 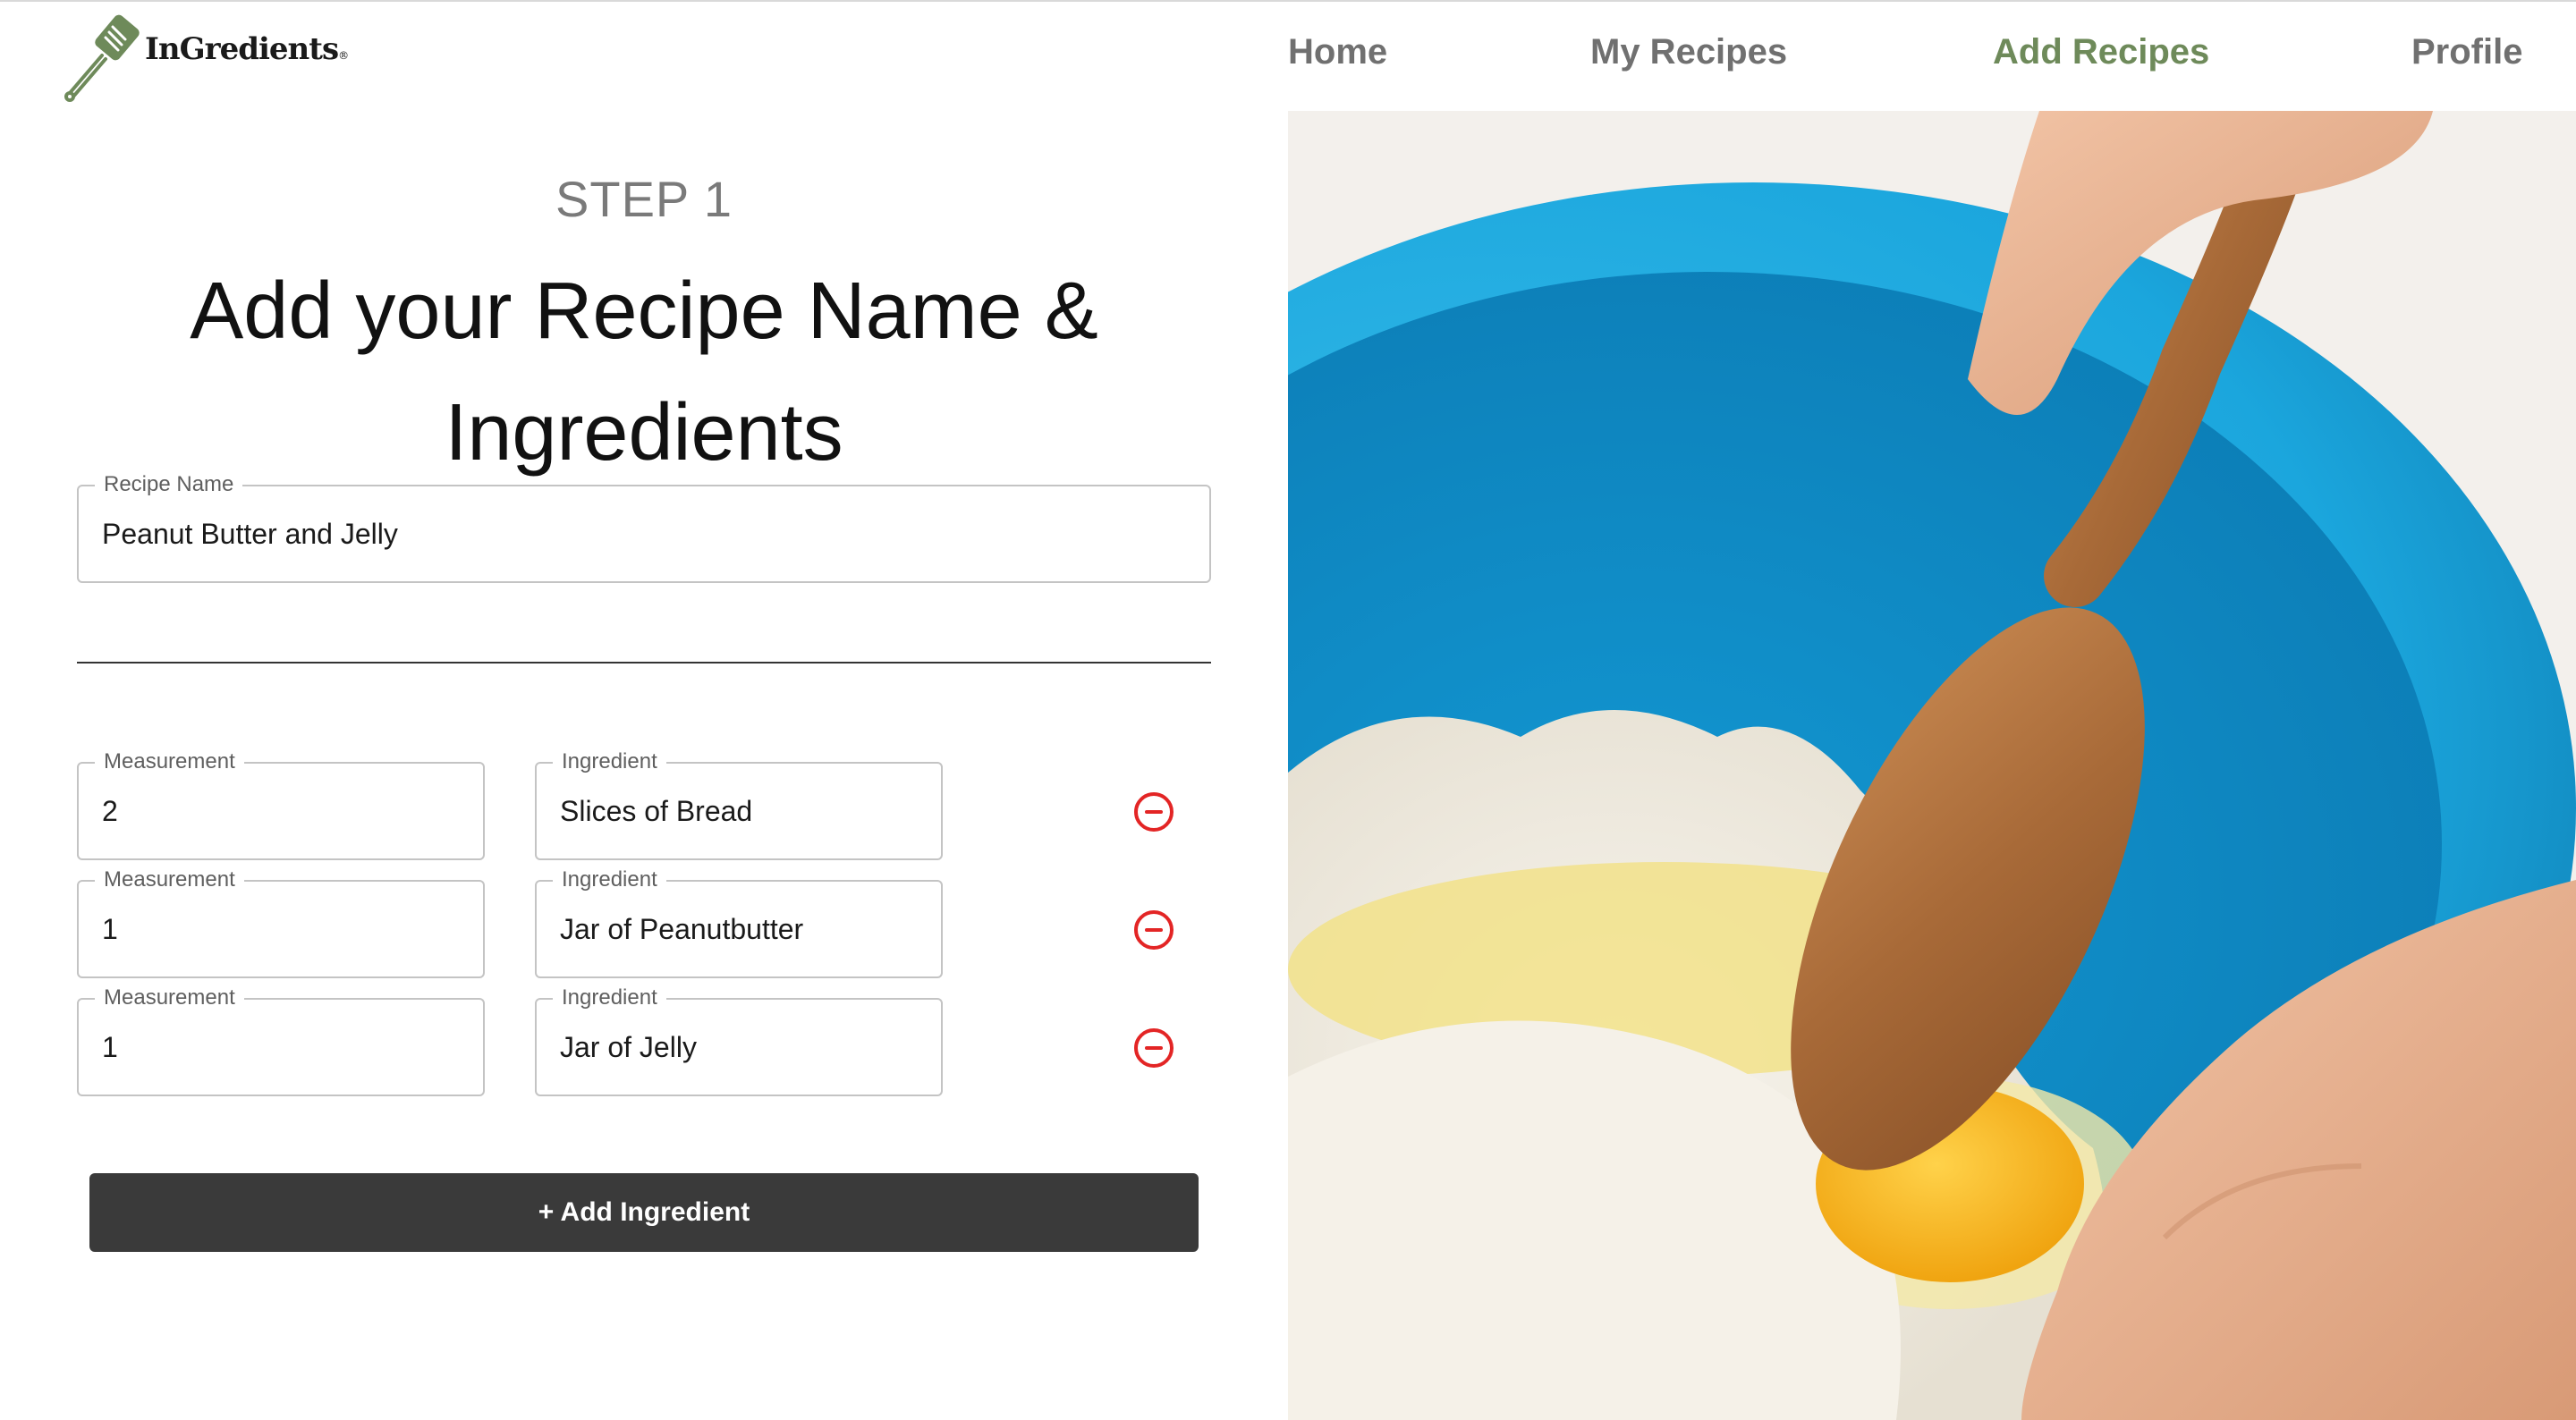 I want to click on spatula-icon, so click(x=102, y=58).